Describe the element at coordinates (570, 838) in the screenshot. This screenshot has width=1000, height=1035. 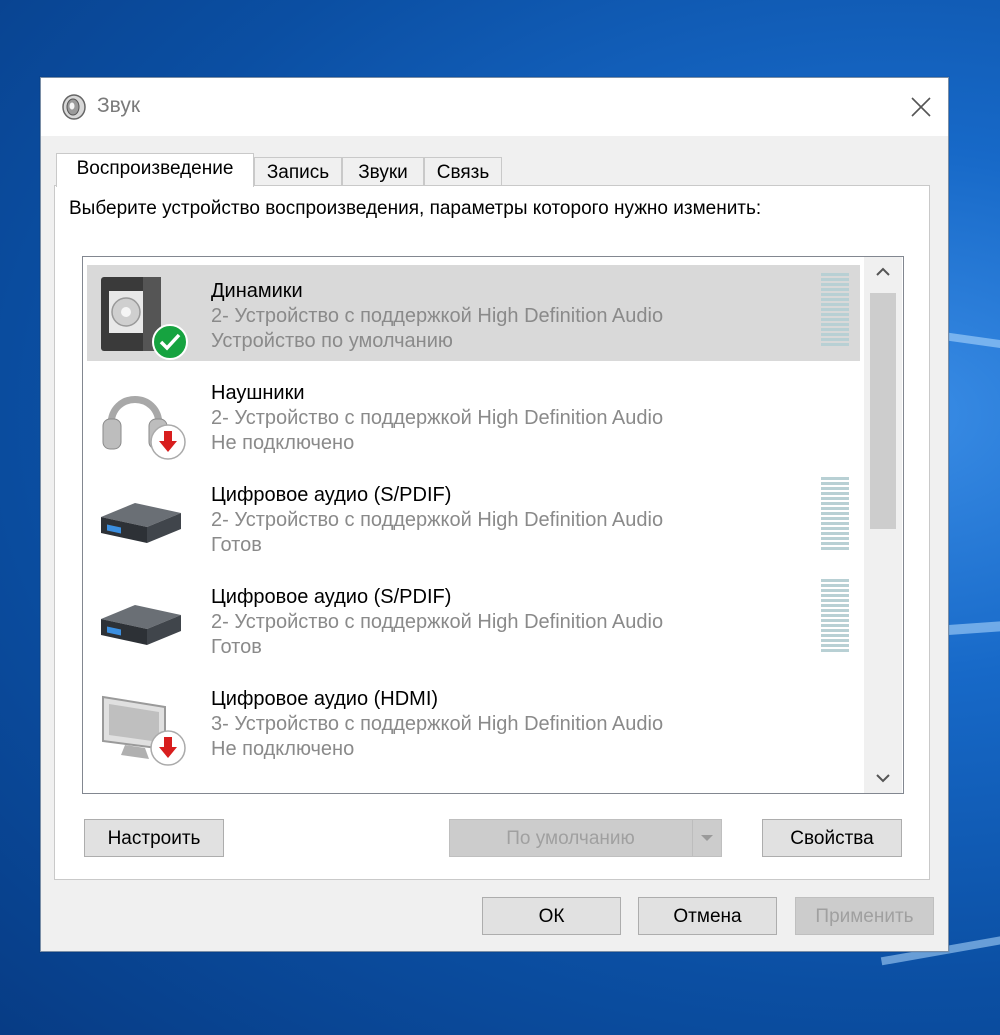
I see `set-default-label: По умолчанию` at that location.